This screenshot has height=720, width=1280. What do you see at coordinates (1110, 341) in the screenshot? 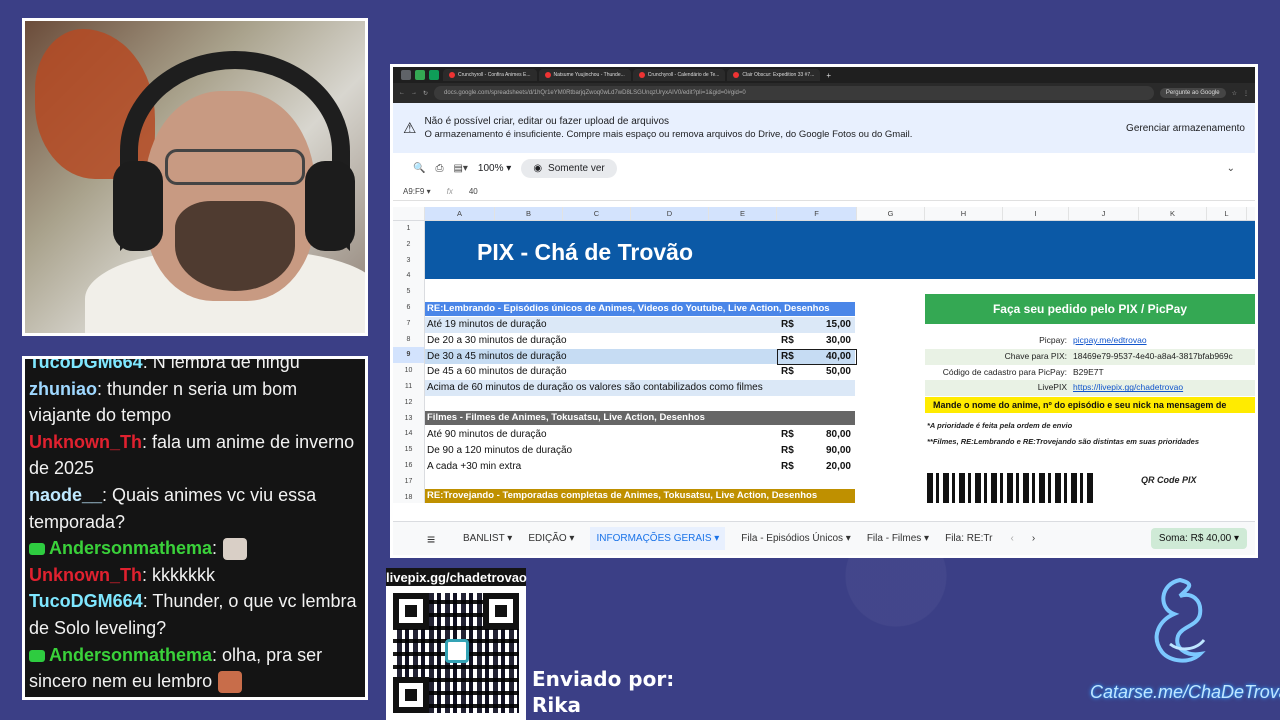
I see `pix-field-link: picpay.me/edtrovao` at bounding box center [1110, 341].